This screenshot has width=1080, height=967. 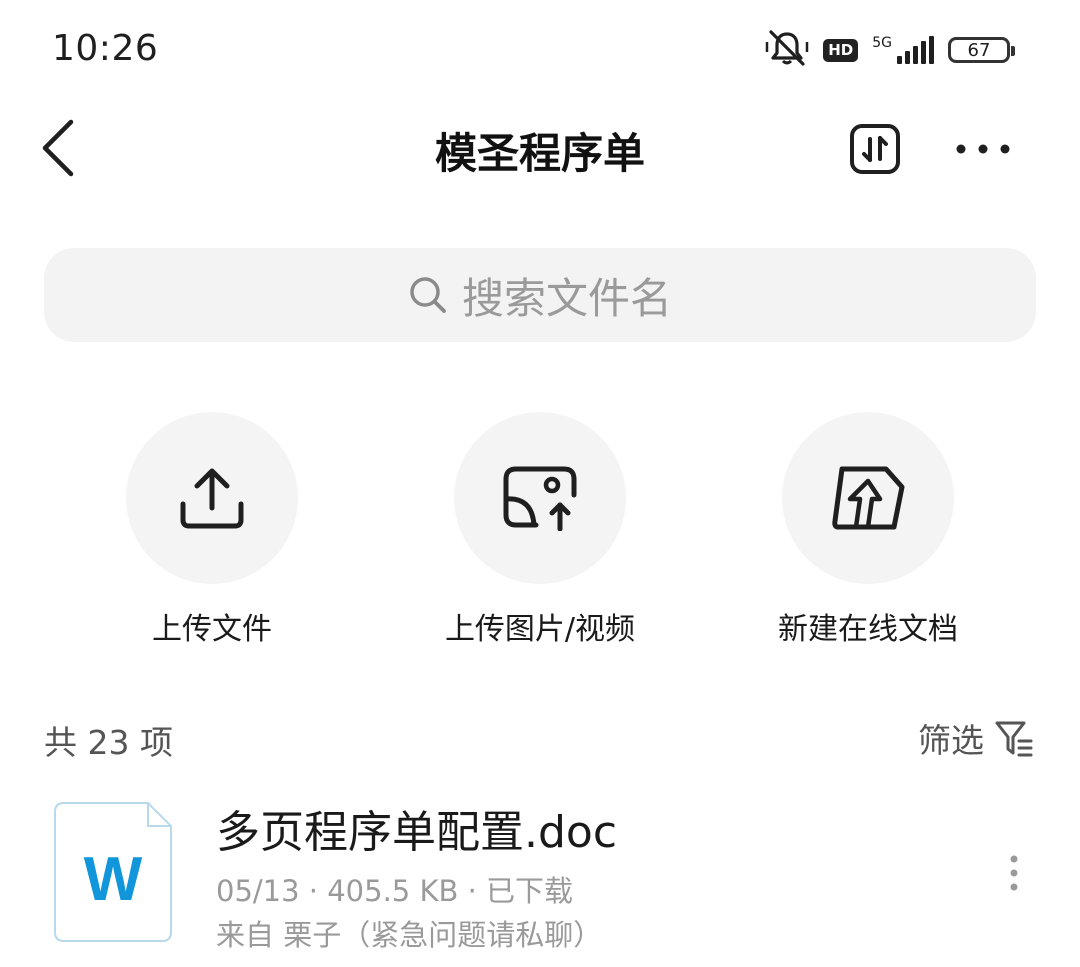 I want to click on status-icons: HD 5G 67, so click(x=890, y=50).